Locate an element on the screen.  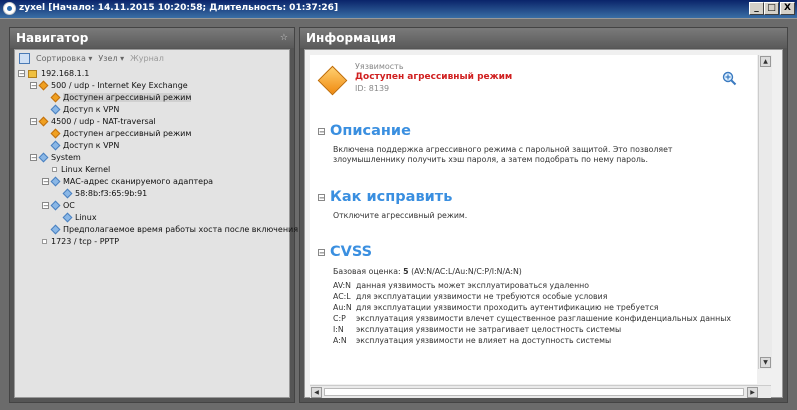
info-header: Информация is located at coordinates (543, 38).